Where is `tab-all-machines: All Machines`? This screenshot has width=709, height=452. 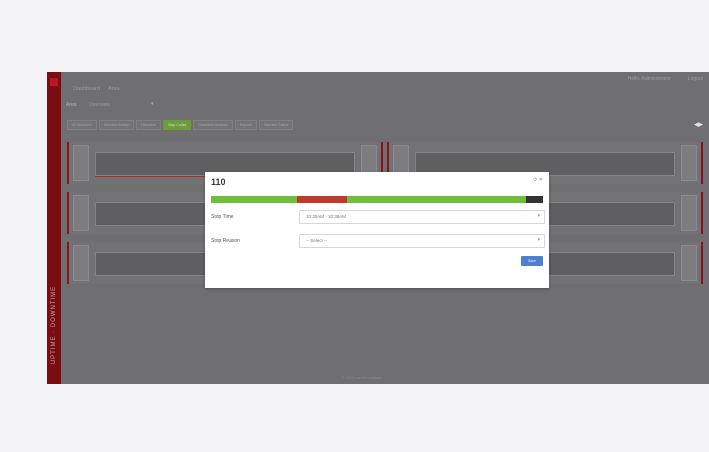 tab-all-machines: All Machines is located at coordinates (82, 125).